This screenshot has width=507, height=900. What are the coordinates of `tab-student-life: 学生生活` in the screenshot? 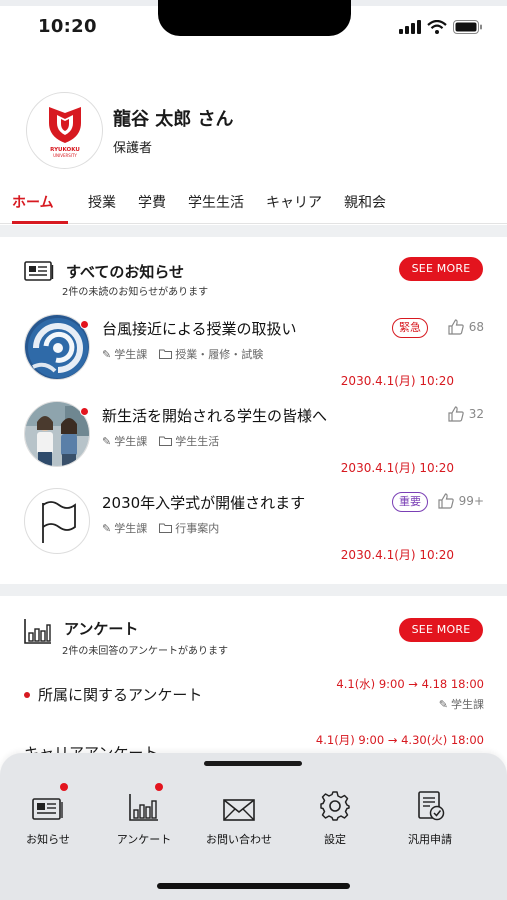 It's located at (216, 205).